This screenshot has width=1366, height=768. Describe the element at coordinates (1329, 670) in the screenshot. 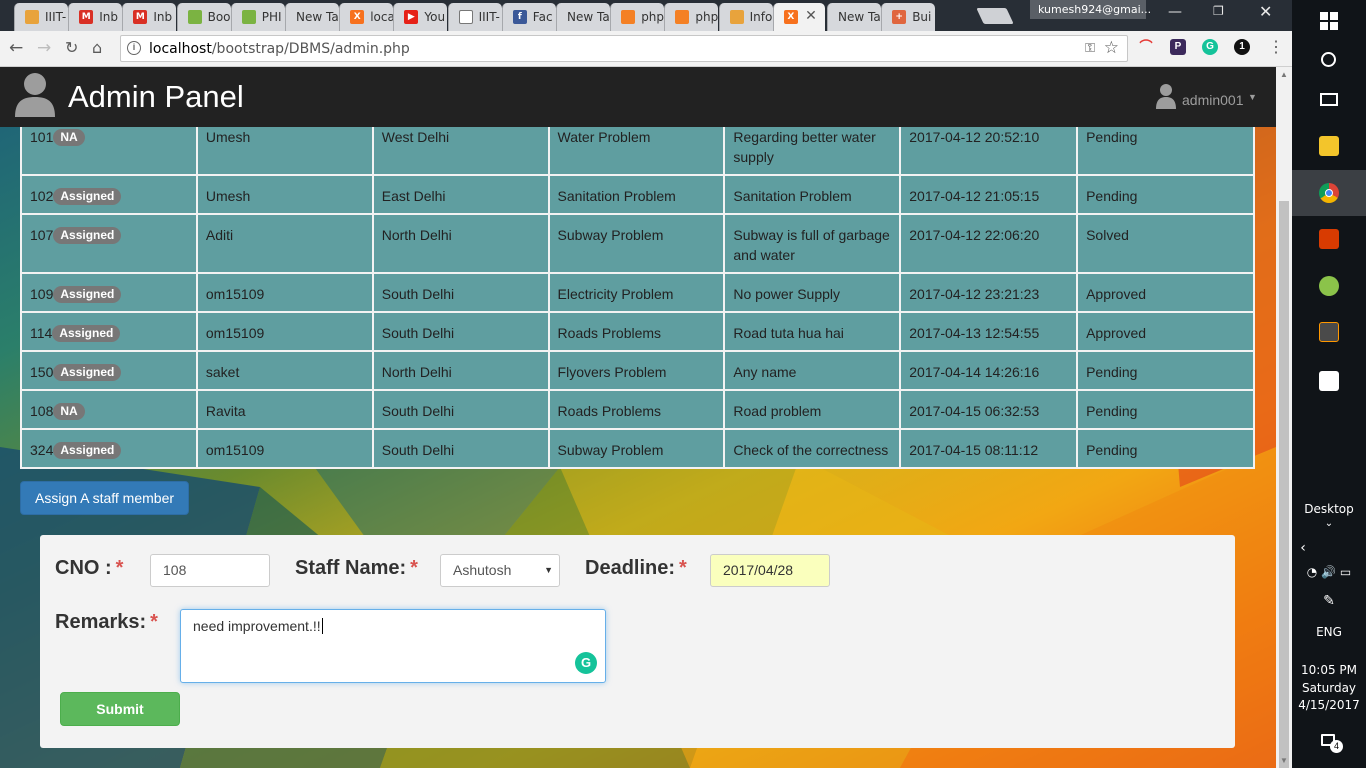

I see `clock-time: 10:05 PM` at that location.